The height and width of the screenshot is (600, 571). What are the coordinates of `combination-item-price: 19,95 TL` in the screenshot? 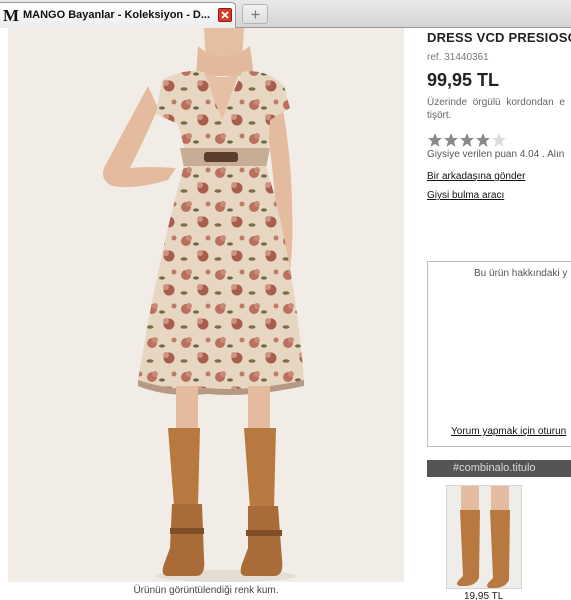 It's located at (484, 595).